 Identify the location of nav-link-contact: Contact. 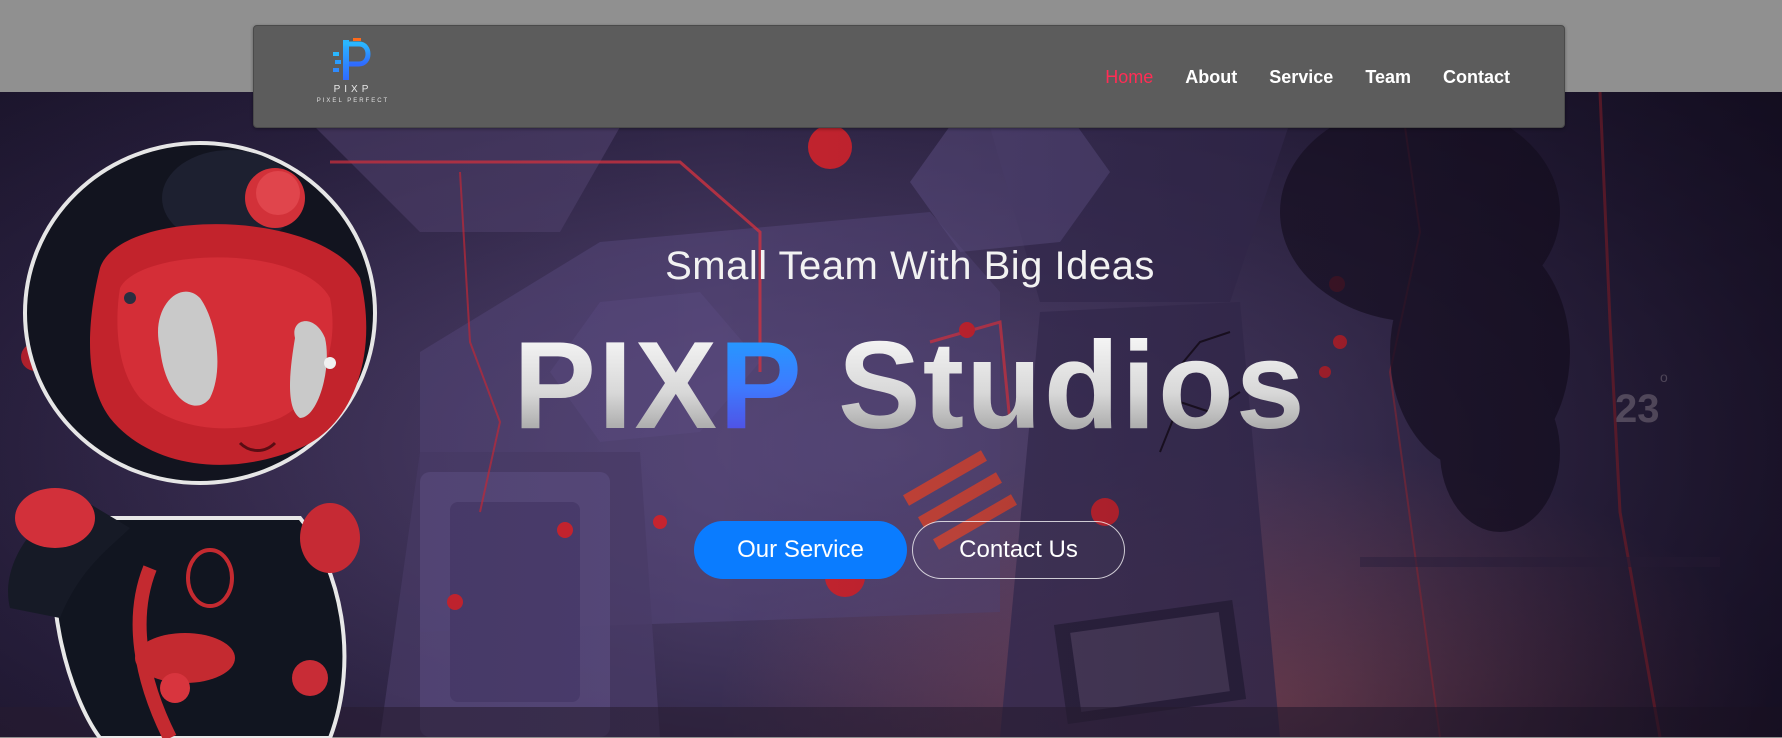
(1476, 77).